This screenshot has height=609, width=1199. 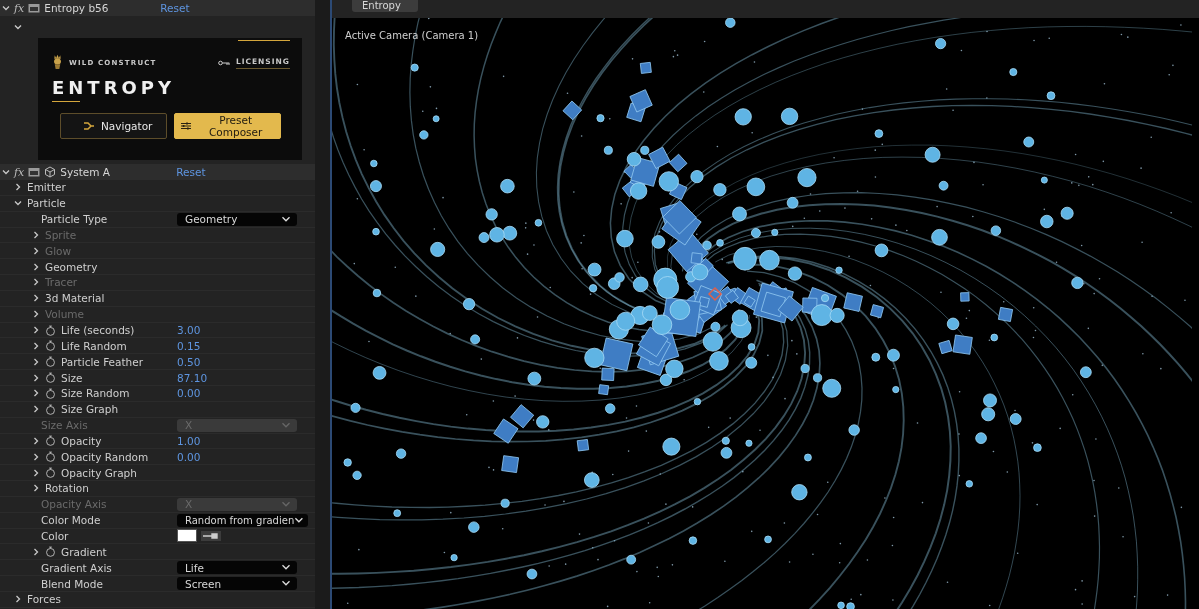 What do you see at coordinates (85, 172) in the screenshot?
I see `system-name: System A` at bounding box center [85, 172].